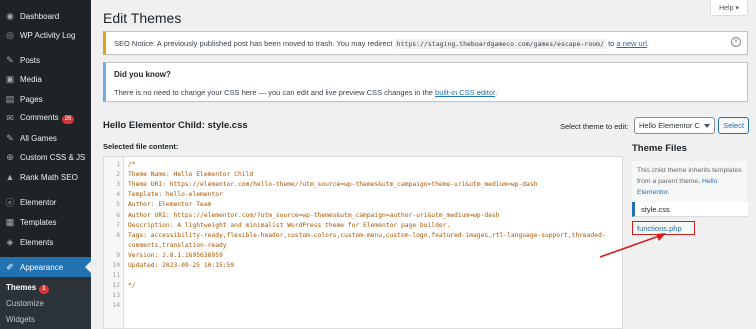  Describe the element at coordinates (729, 8) in the screenshot. I see `help-button: Help ▾` at that location.